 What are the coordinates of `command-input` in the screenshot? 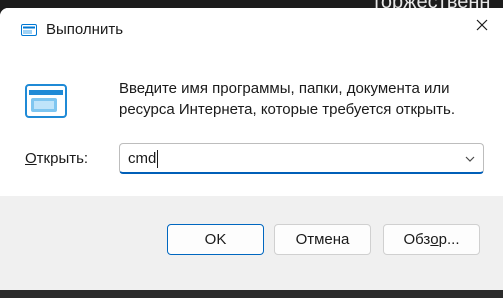 It's located at (288, 158).